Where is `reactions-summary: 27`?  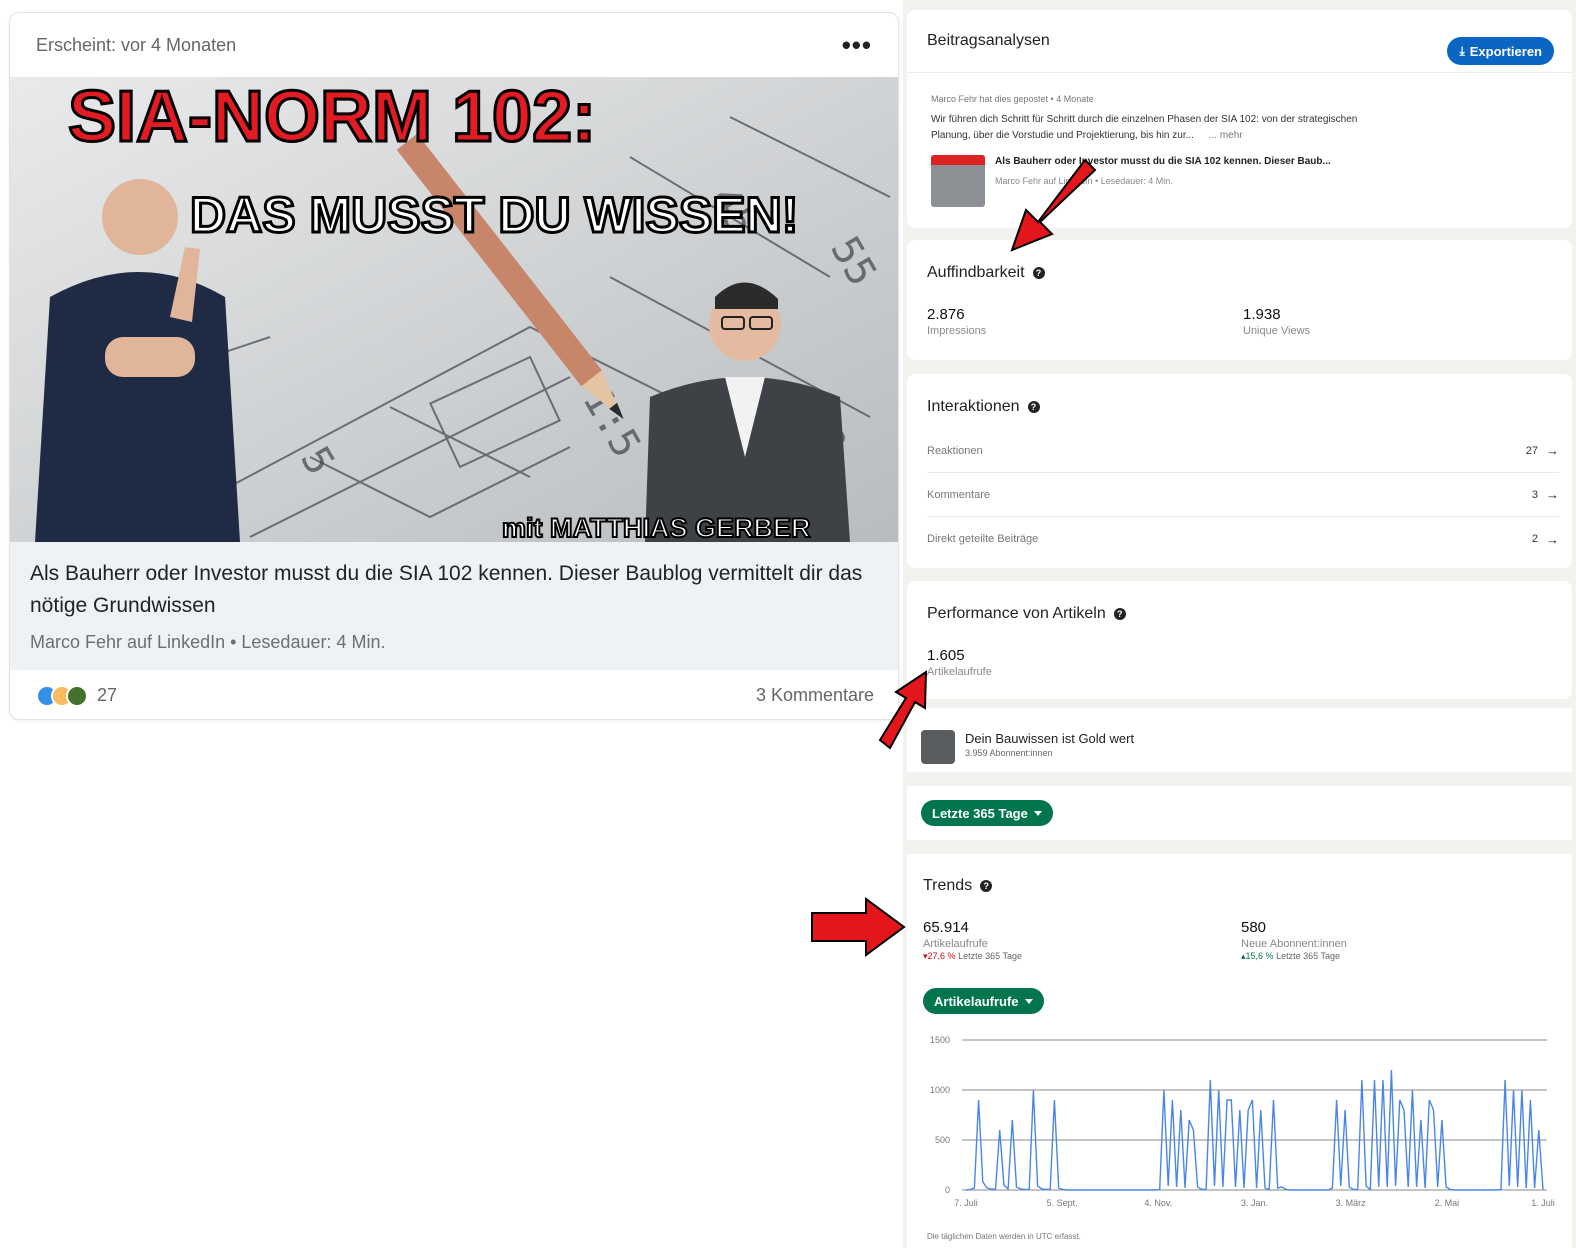
reactions-summary: 27 is located at coordinates (77, 695).